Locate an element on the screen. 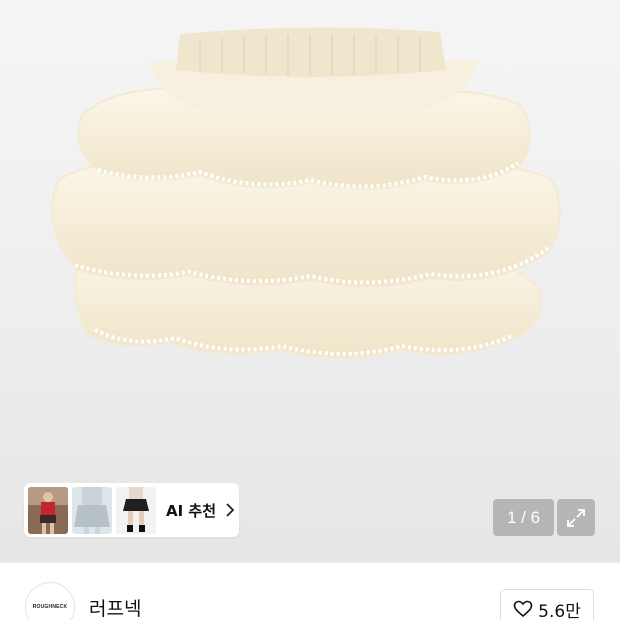  expand-button is located at coordinates (576, 517).